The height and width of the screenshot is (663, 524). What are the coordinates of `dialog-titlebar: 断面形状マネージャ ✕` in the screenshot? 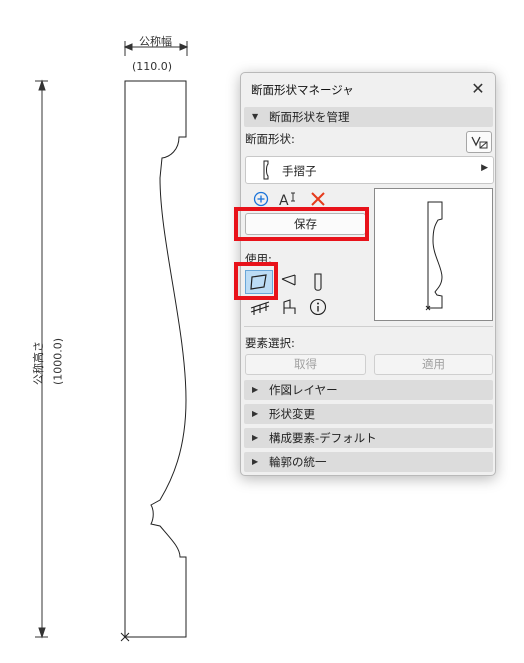 It's located at (368, 89).